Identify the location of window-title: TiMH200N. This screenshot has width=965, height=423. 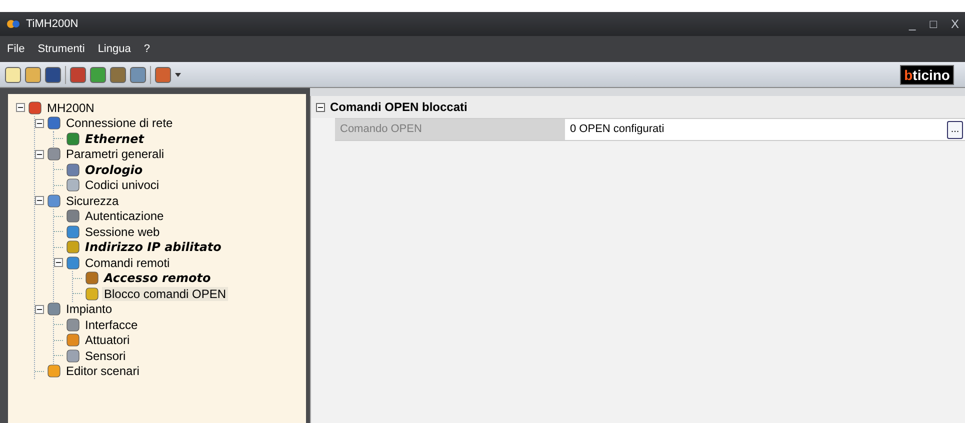
(52, 24).